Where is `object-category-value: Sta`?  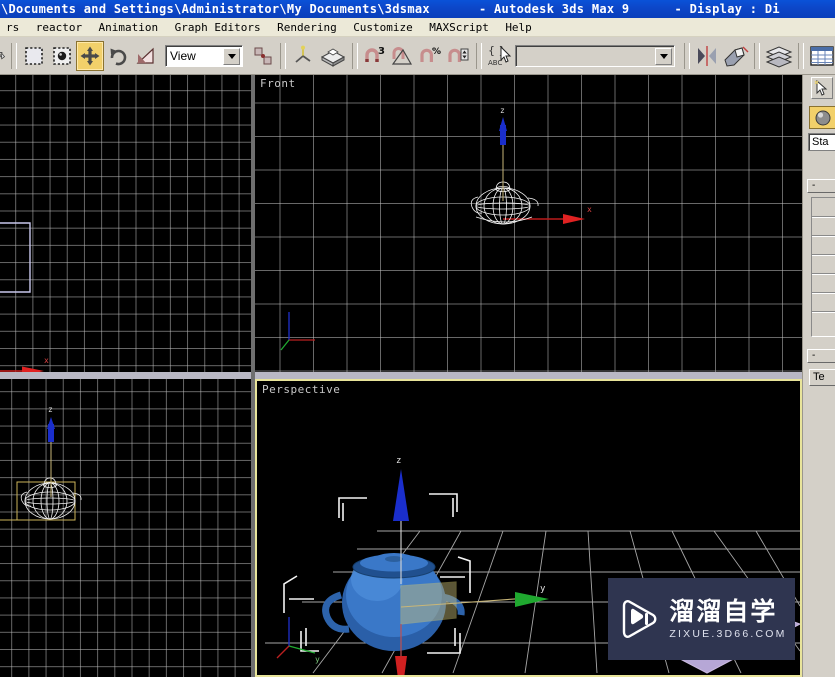
object-category-value: Sta is located at coordinates (820, 142).